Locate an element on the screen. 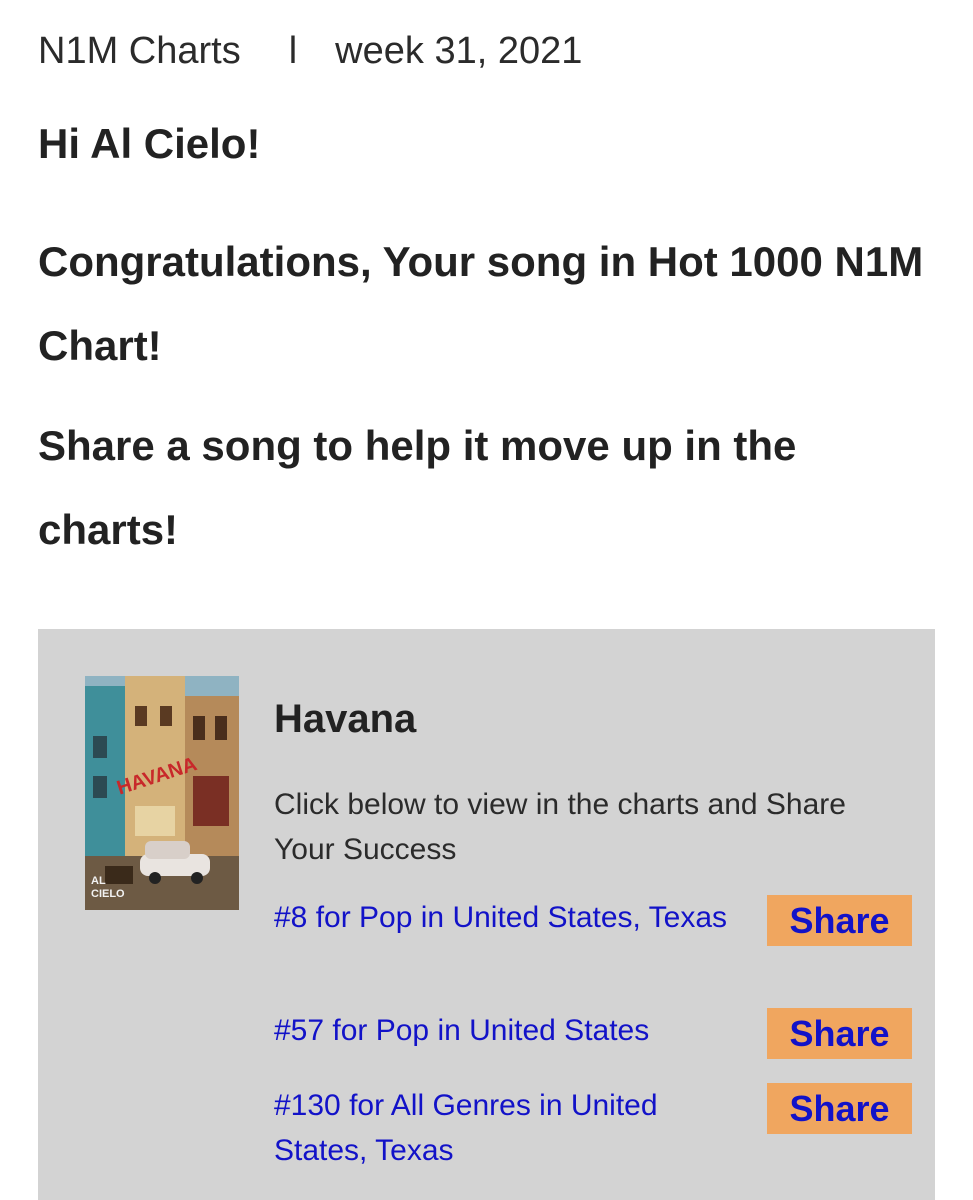  ranking-link-pop-us: #57 for Pop in United States is located at coordinates (504, 1030).